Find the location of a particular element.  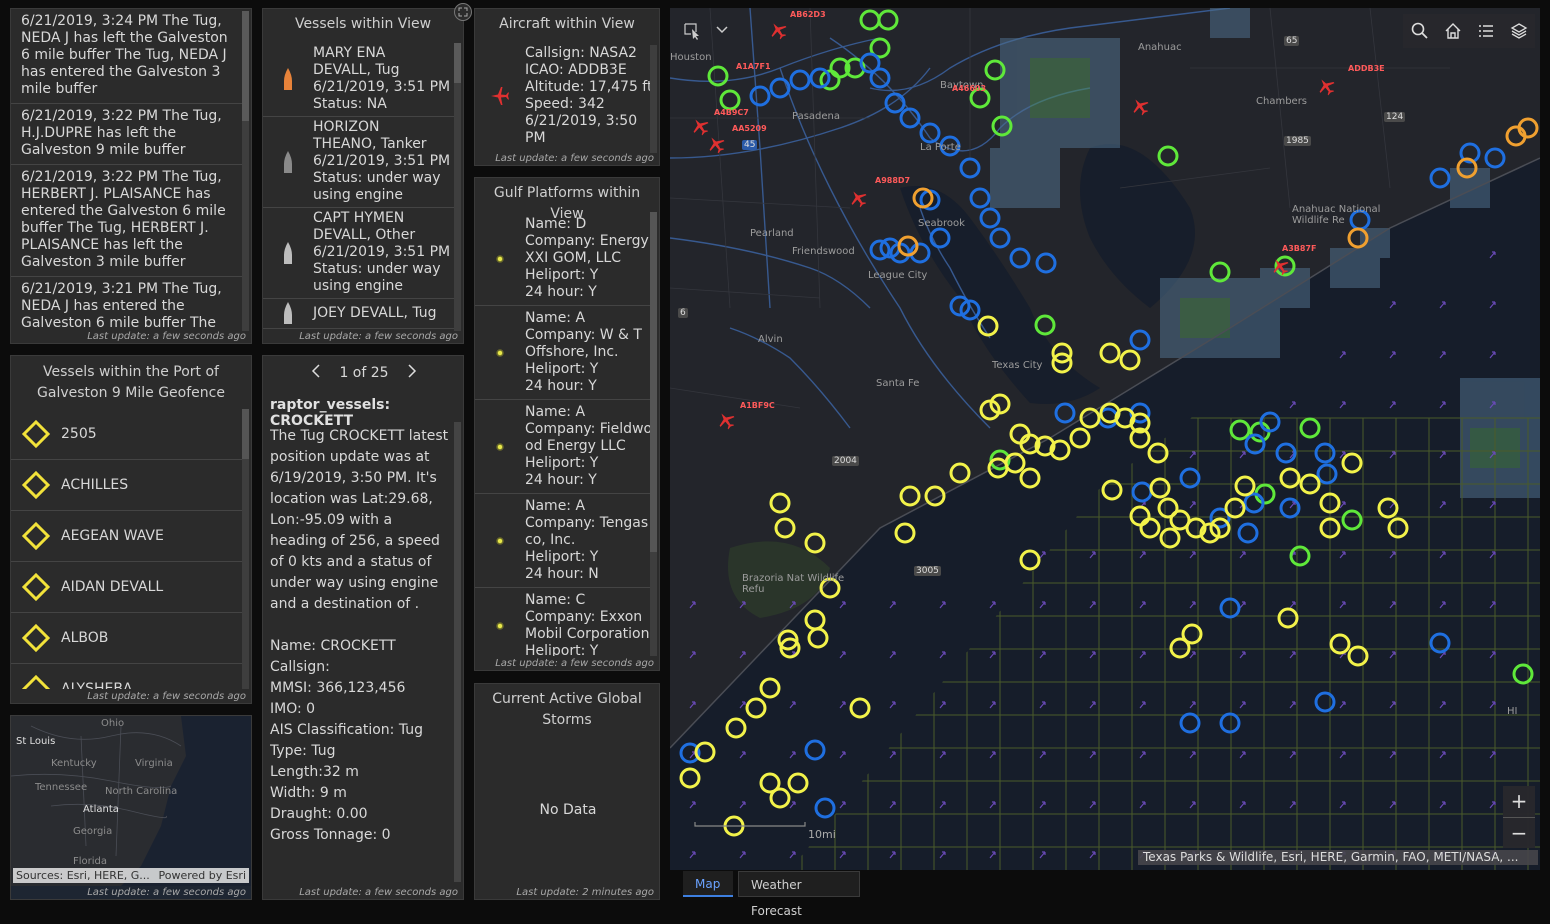

legend-icon is located at coordinates (1485, 31).